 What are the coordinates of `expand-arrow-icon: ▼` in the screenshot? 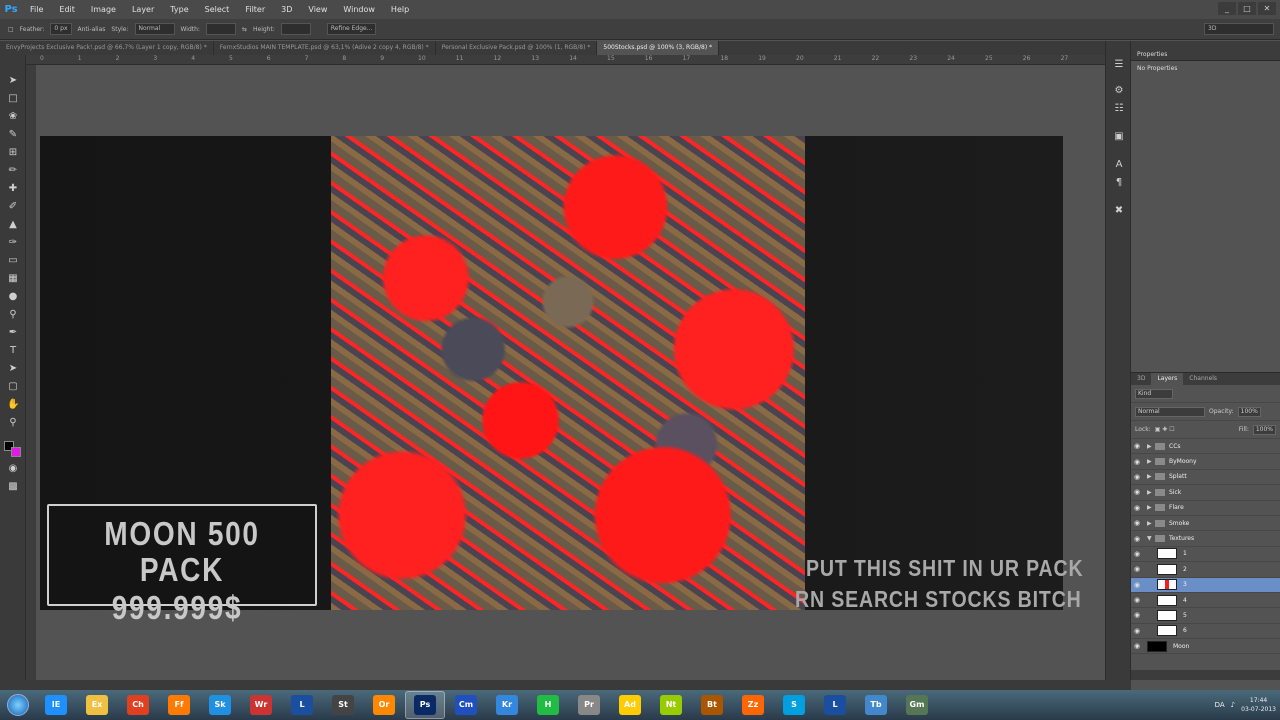 It's located at (1151, 538).